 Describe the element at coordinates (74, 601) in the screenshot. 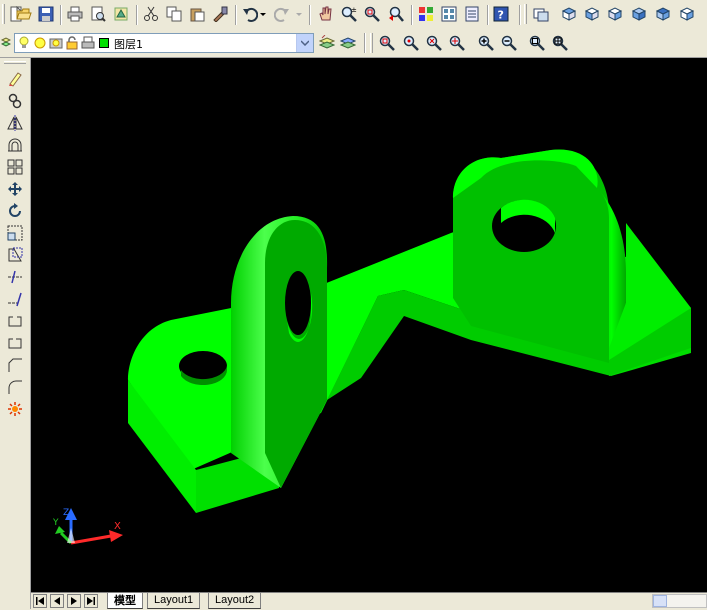

I see `next-tab-icon` at that location.